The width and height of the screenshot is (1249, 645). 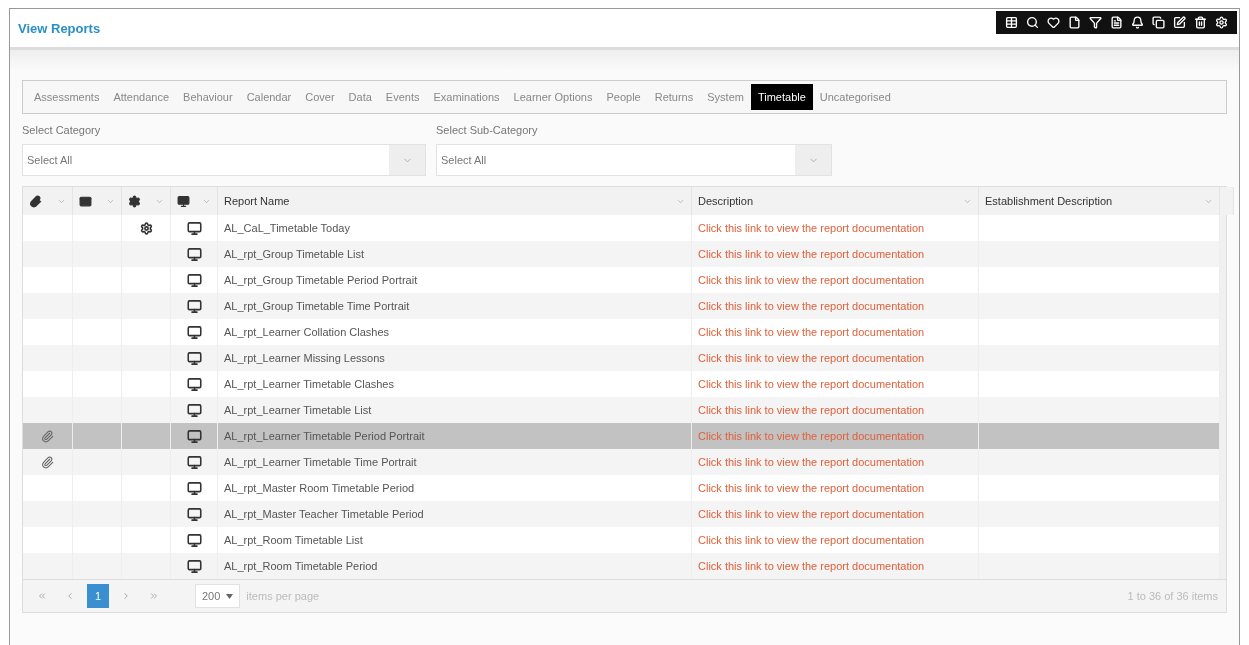 I want to click on report-row: AL_rpt_Group Timetable List Click this link to view the report documentation, so click(x=621, y=254).